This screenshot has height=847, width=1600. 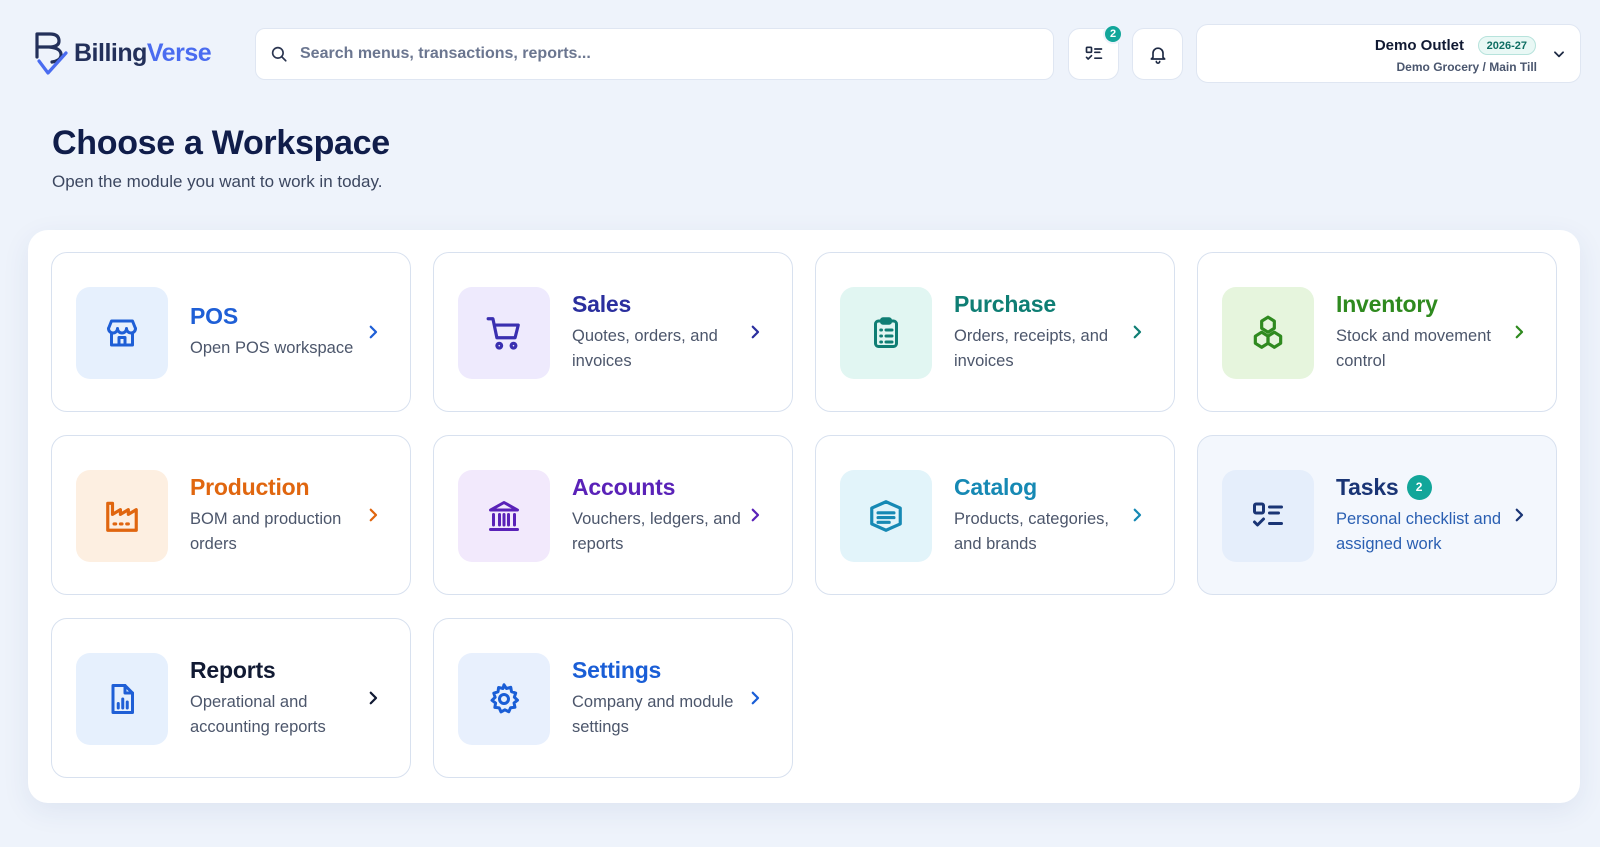 I want to click on card-title: Catalog, so click(x=995, y=486).